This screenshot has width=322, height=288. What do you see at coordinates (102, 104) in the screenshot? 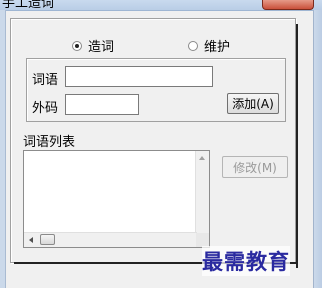
I see `code-input` at bounding box center [102, 104].